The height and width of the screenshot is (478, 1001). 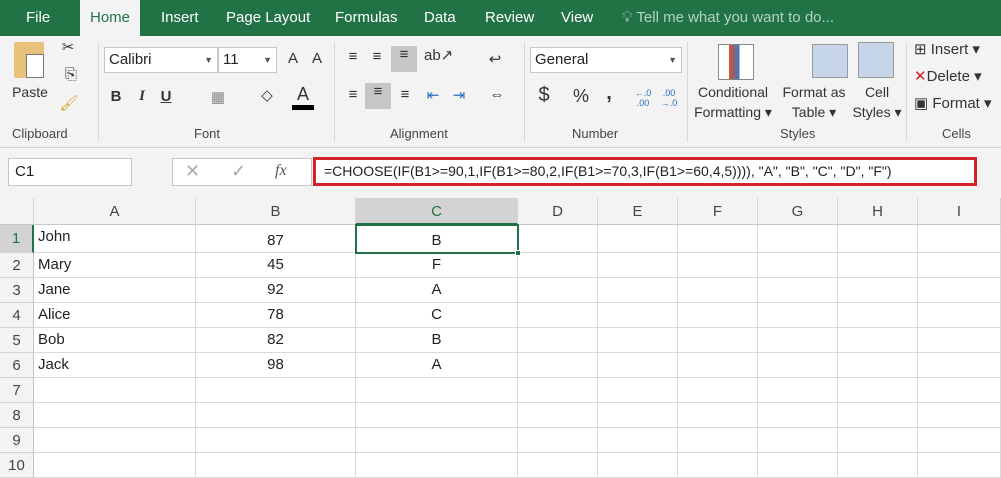 What do you see at coordinates (877, 102) in the screenshot?
I see `cell-styles-button: Cell Styles ▾` at bounding box center [877, 102].